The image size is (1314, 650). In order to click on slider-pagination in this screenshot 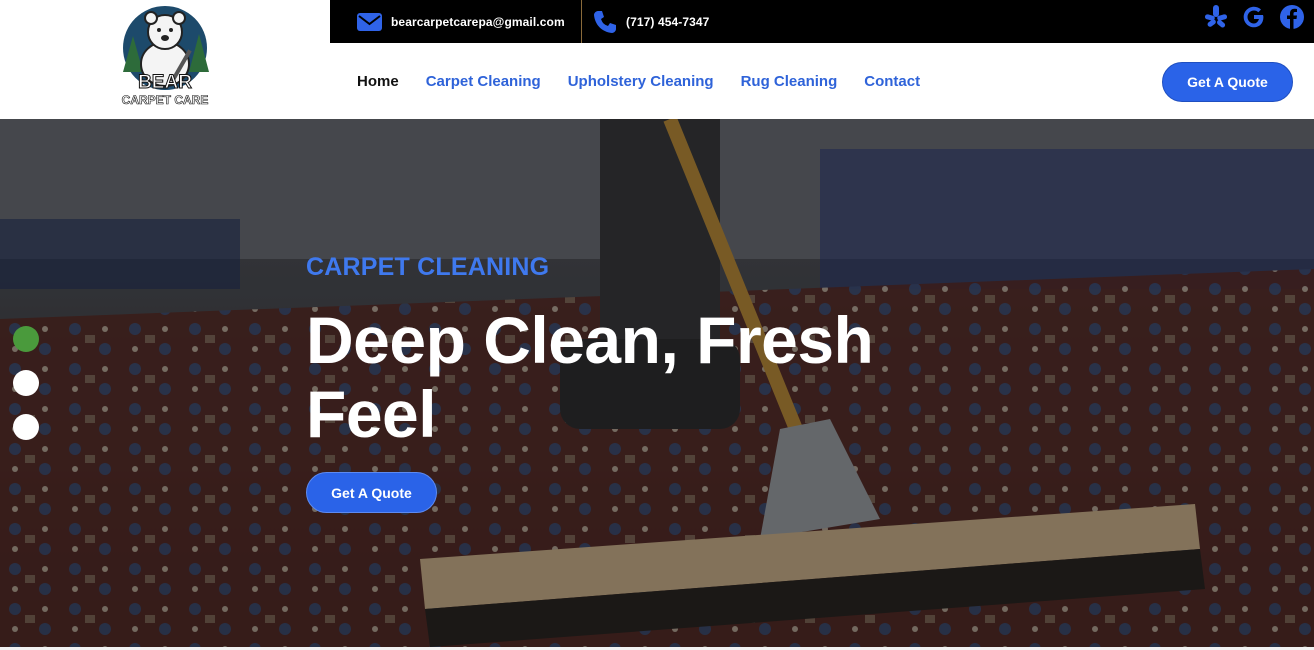, I will do `click(26, 392)`.